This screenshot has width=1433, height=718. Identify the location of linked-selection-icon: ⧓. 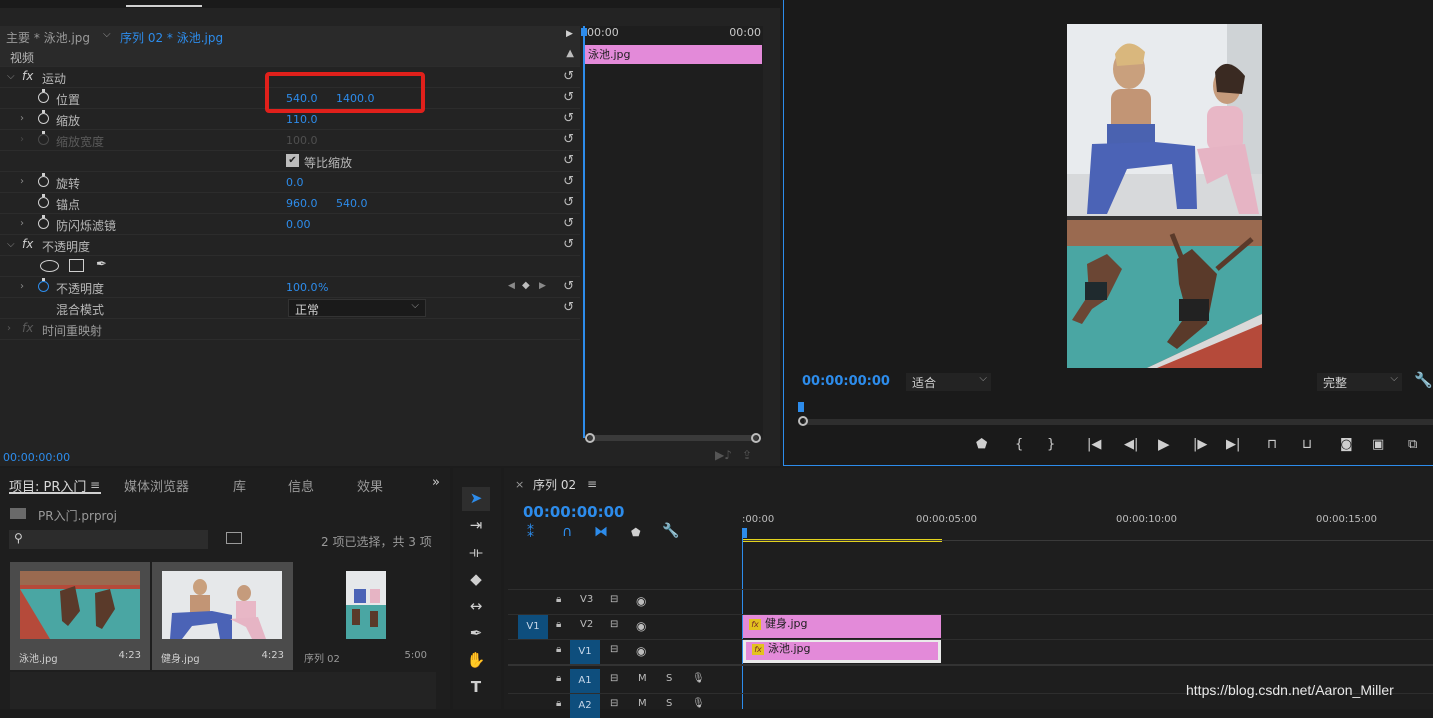
(601, 532).